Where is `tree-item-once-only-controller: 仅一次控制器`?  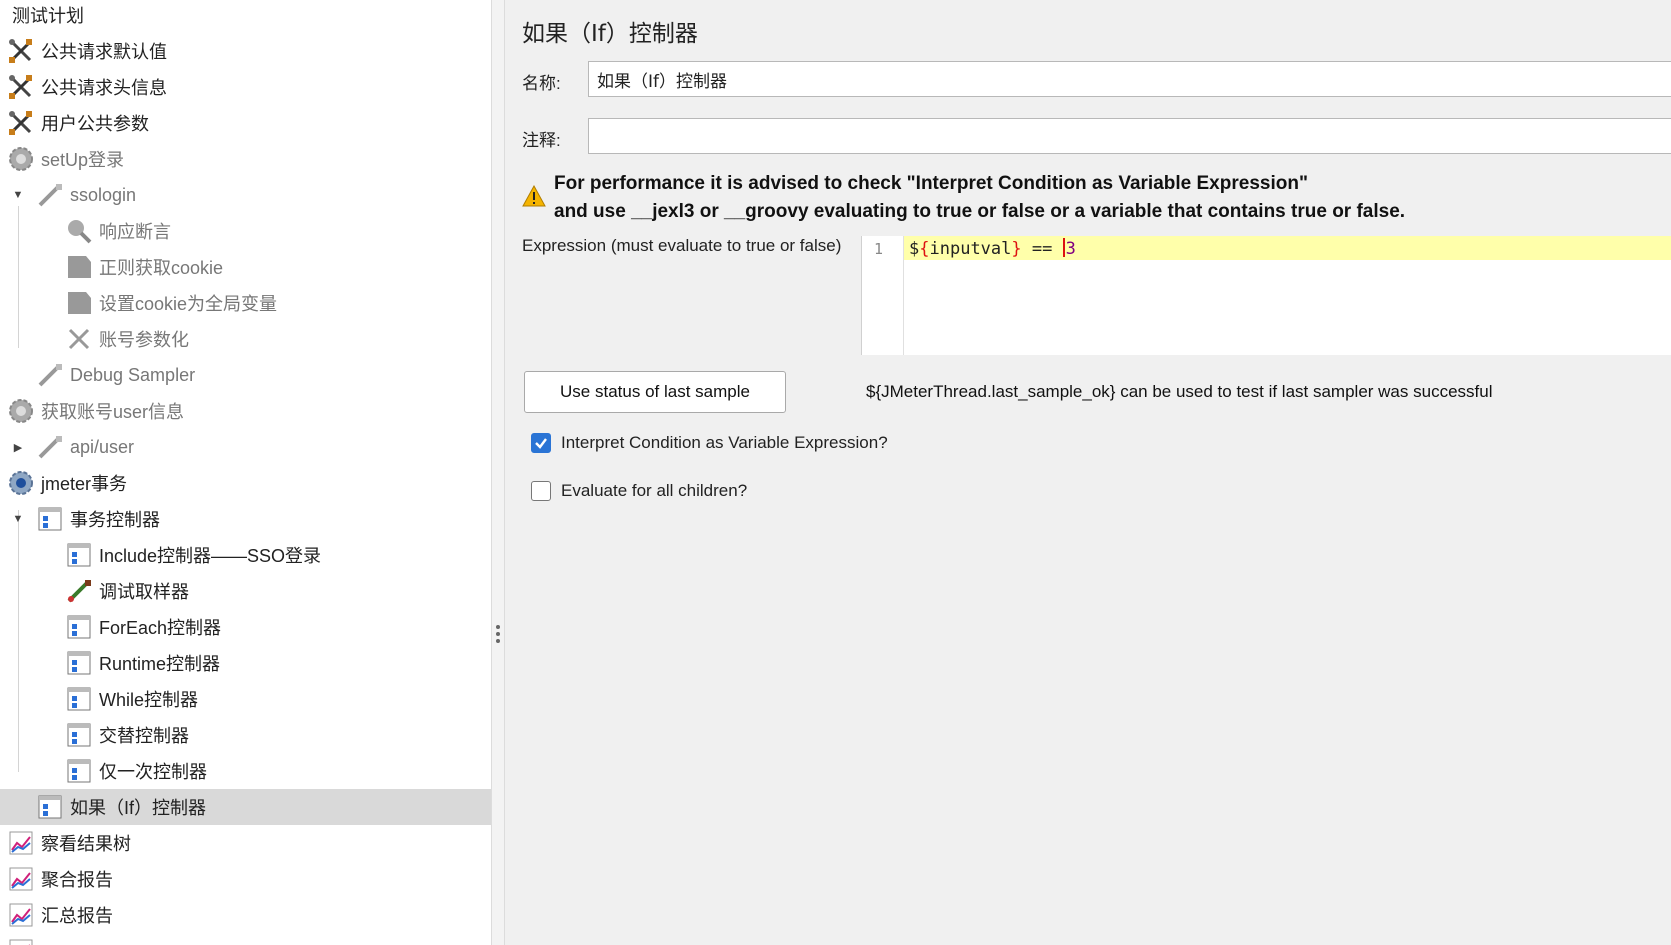
tree-item-once-only-controller: 仅一次控制器 is located at coordinates (245, 771).